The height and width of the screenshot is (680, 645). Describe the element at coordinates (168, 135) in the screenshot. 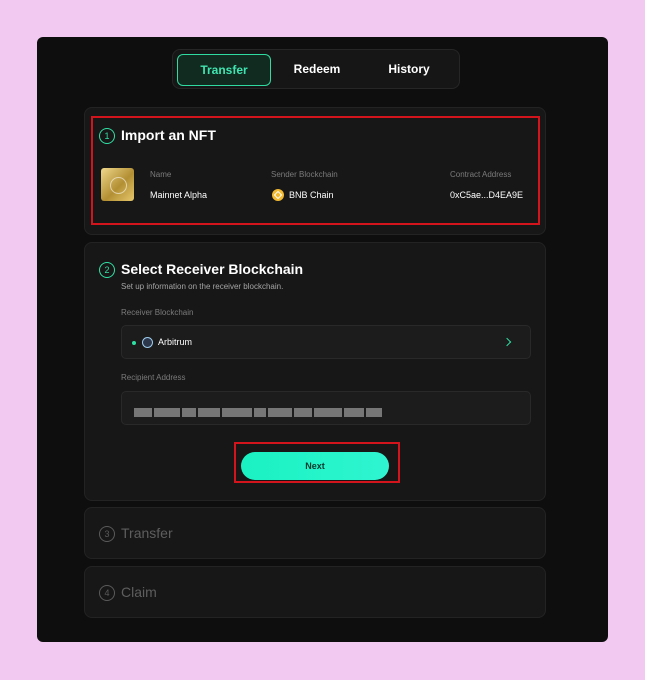

I see `step-1-title: Import an NFT` at that location.